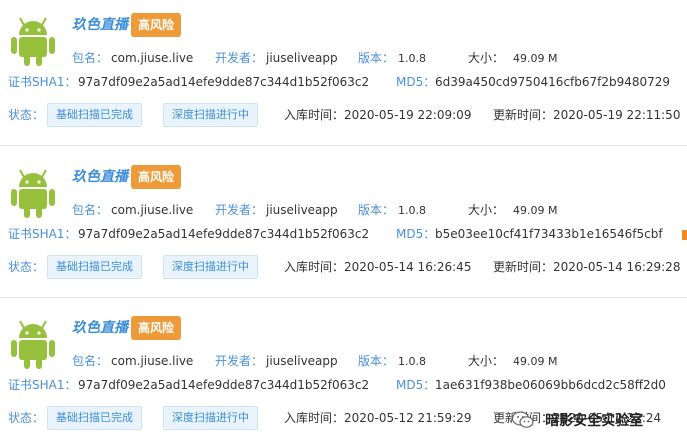 This screenshot has height=448, width=687. Describe the element at coordinates (408, 115) in the screenshot. I see `import-time-value: 2020-05-19 22:09:09` at that location.